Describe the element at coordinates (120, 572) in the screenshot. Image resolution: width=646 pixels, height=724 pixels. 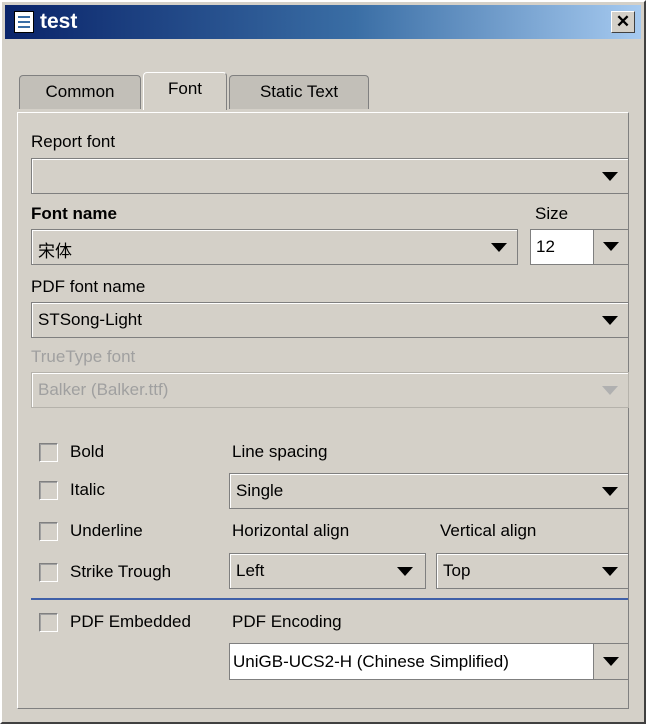
I see `strike-trough-label: Strike Trough` at that location.